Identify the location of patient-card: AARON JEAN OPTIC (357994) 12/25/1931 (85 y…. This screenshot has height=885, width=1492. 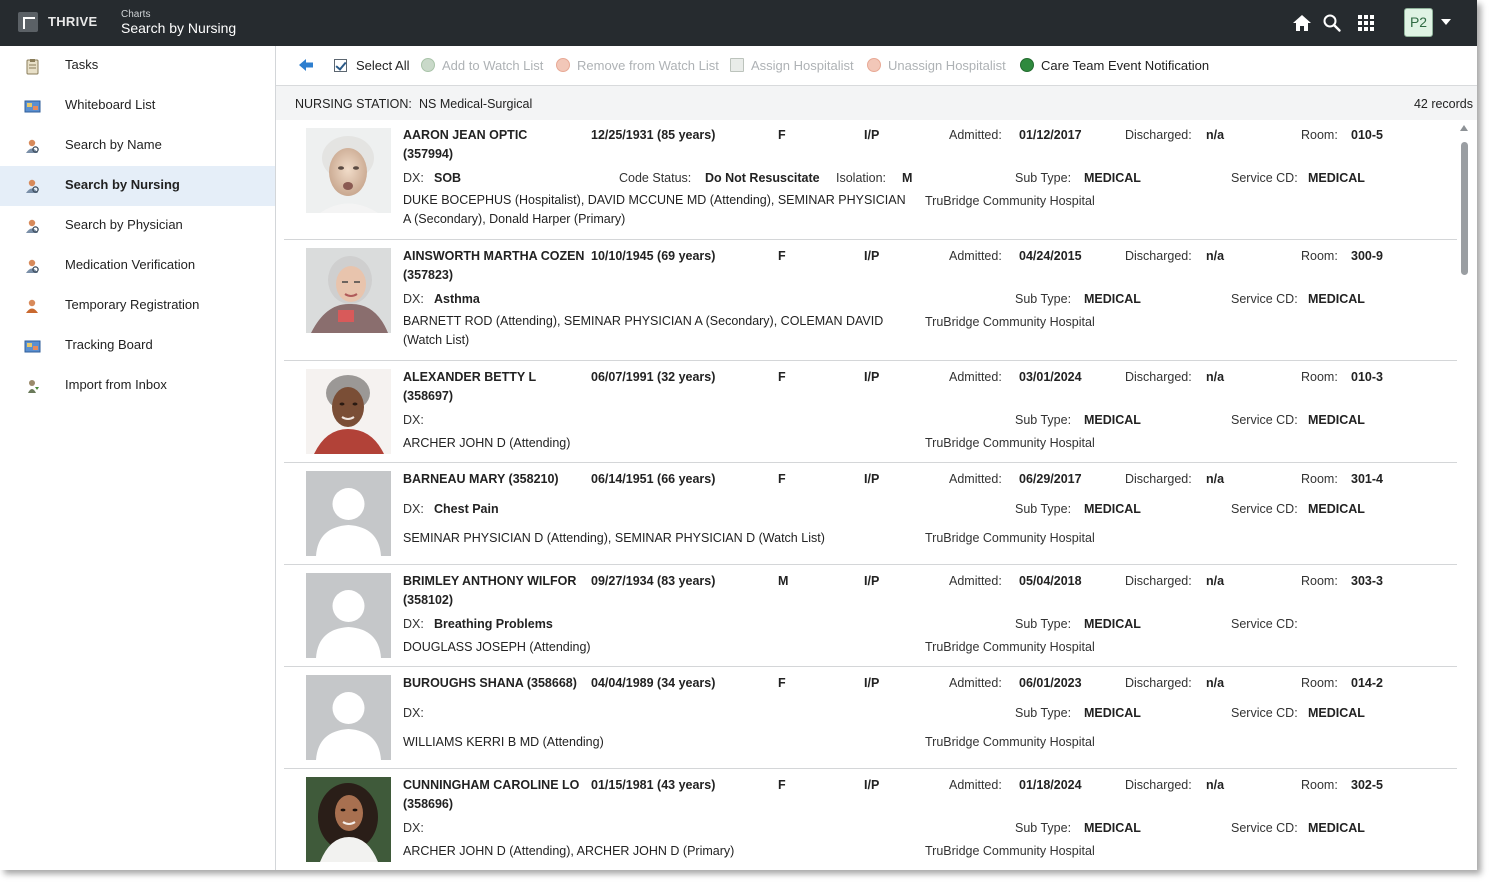
(870, 180).